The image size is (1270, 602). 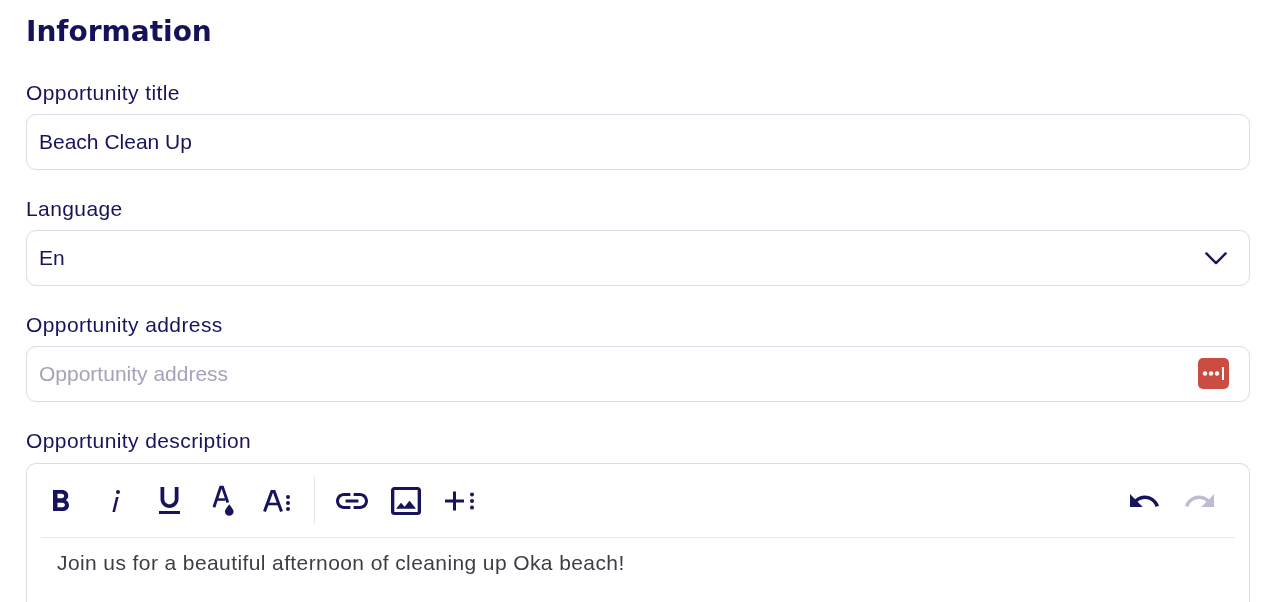 What do you see at coordinates (1213, 373) in the screenshot?
I see `password-manager-icon` at bounding box center [1213, 373].